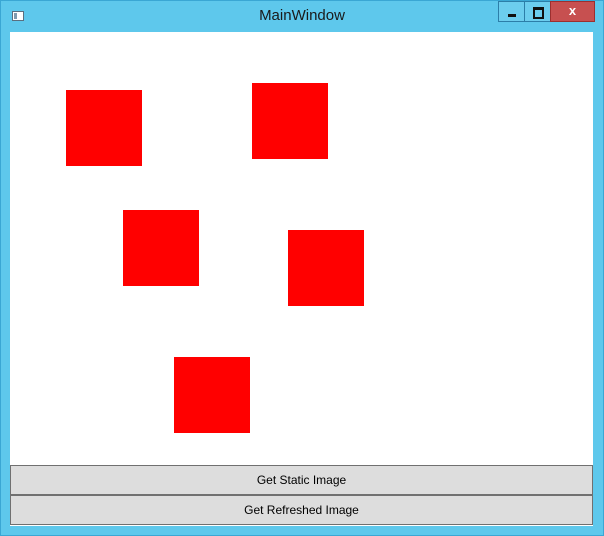  What do you see at coordinates (301, 510) in the screenshot?
I see `get-refreshed-image-button: Get Refreshed Image` at bounding box center [301, 510].